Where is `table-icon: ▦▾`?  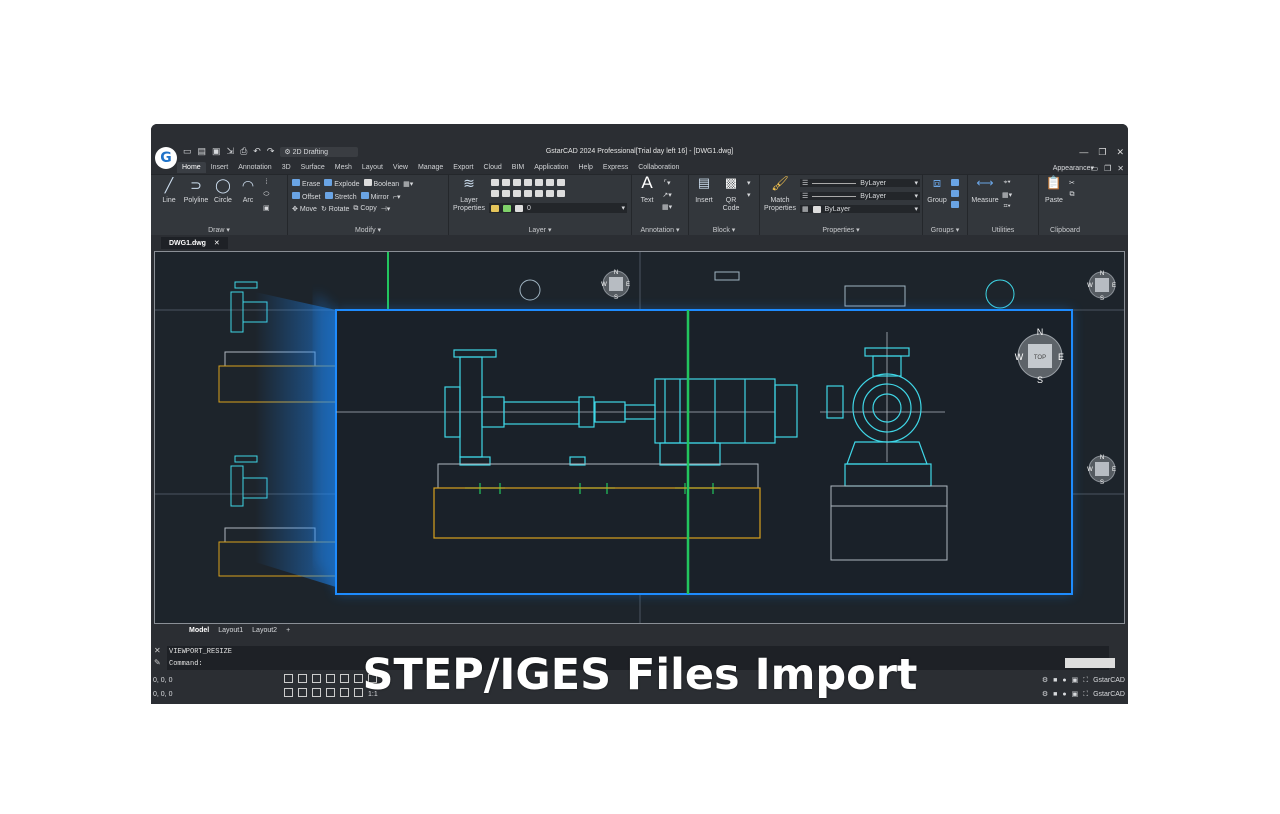 table-icon: ▦▾ is located at coordinates (667, 207).